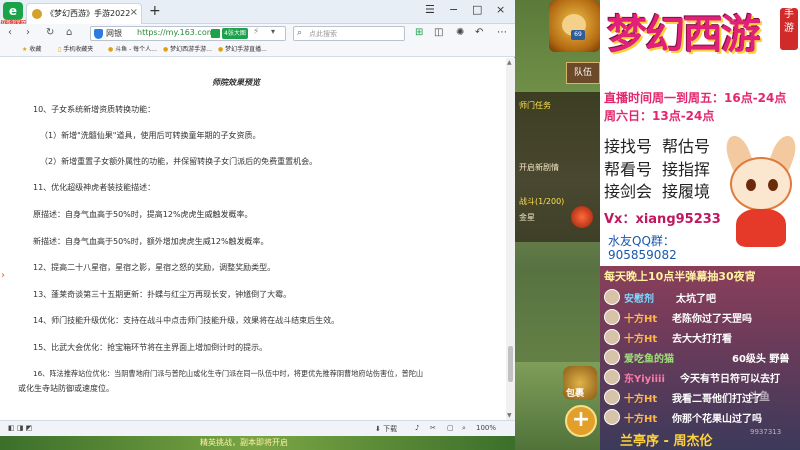  I want to click on game-view: 69 队伍 师门任务 开启新剧情 战斗(1/200) 金星 包裹 +, so click(557, 225).